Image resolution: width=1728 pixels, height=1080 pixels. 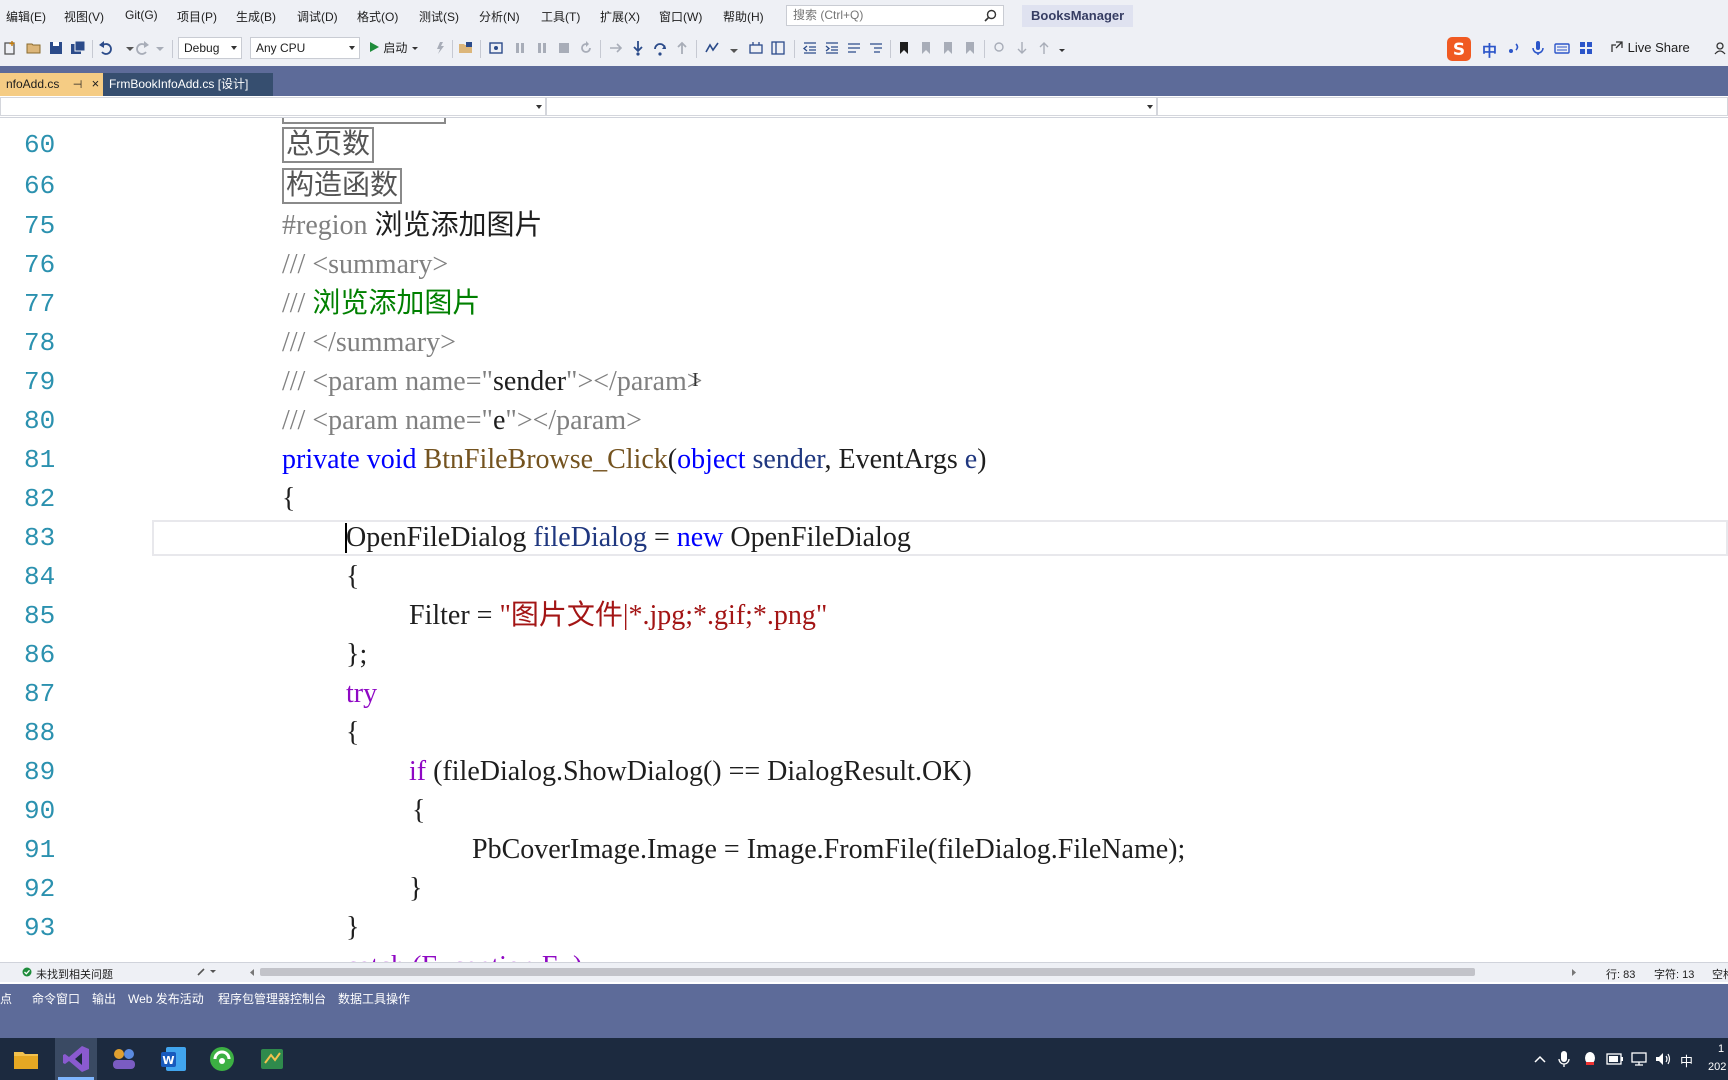 What do you see at coordinates (342, 186) in the screenshot?
I see `collapsed-region: 构造函数` at bounding box center [342, 186].